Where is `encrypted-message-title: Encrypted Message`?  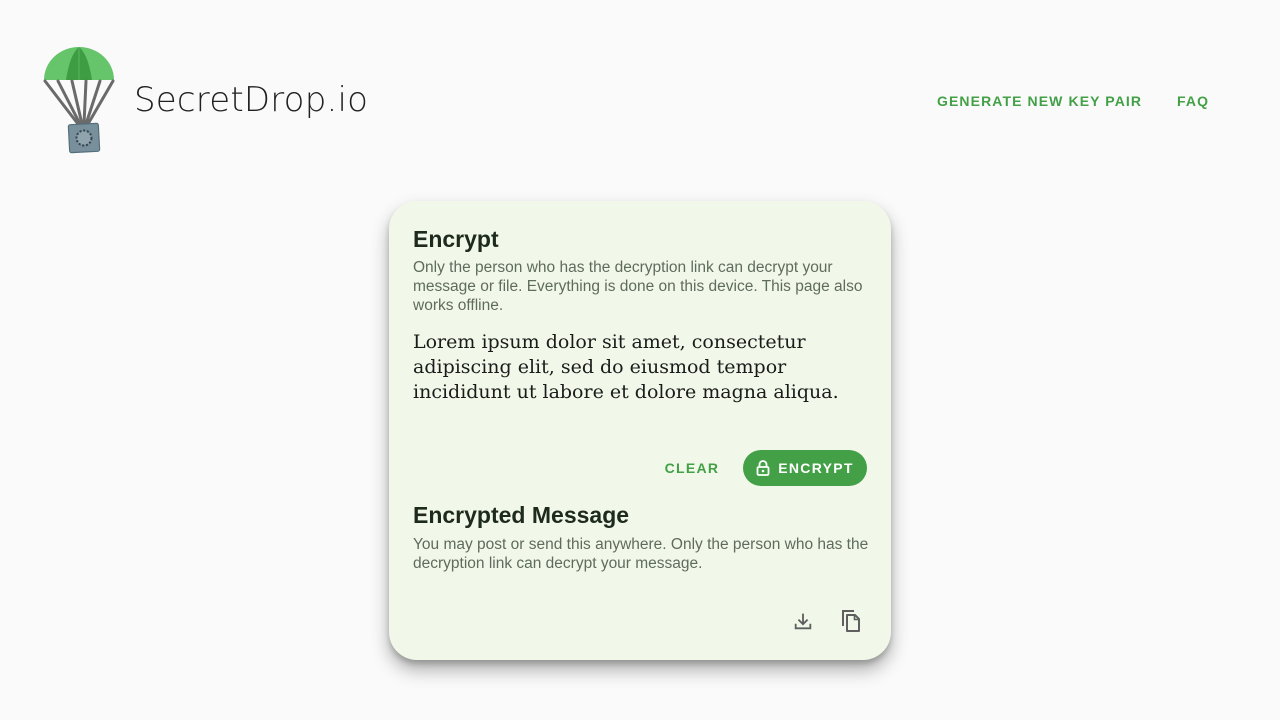
encrypted-message-title: Encrypted Message is located at coordinates (521, 515).